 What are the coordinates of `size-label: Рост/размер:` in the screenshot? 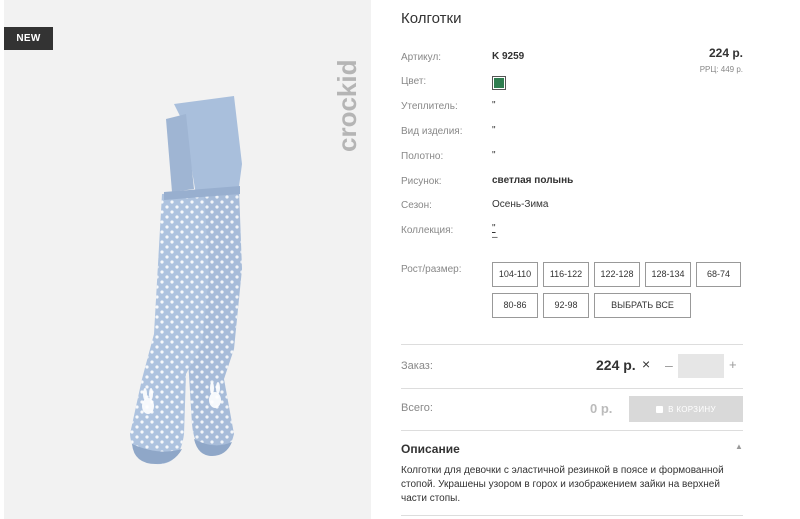 It's located at (431, 269).